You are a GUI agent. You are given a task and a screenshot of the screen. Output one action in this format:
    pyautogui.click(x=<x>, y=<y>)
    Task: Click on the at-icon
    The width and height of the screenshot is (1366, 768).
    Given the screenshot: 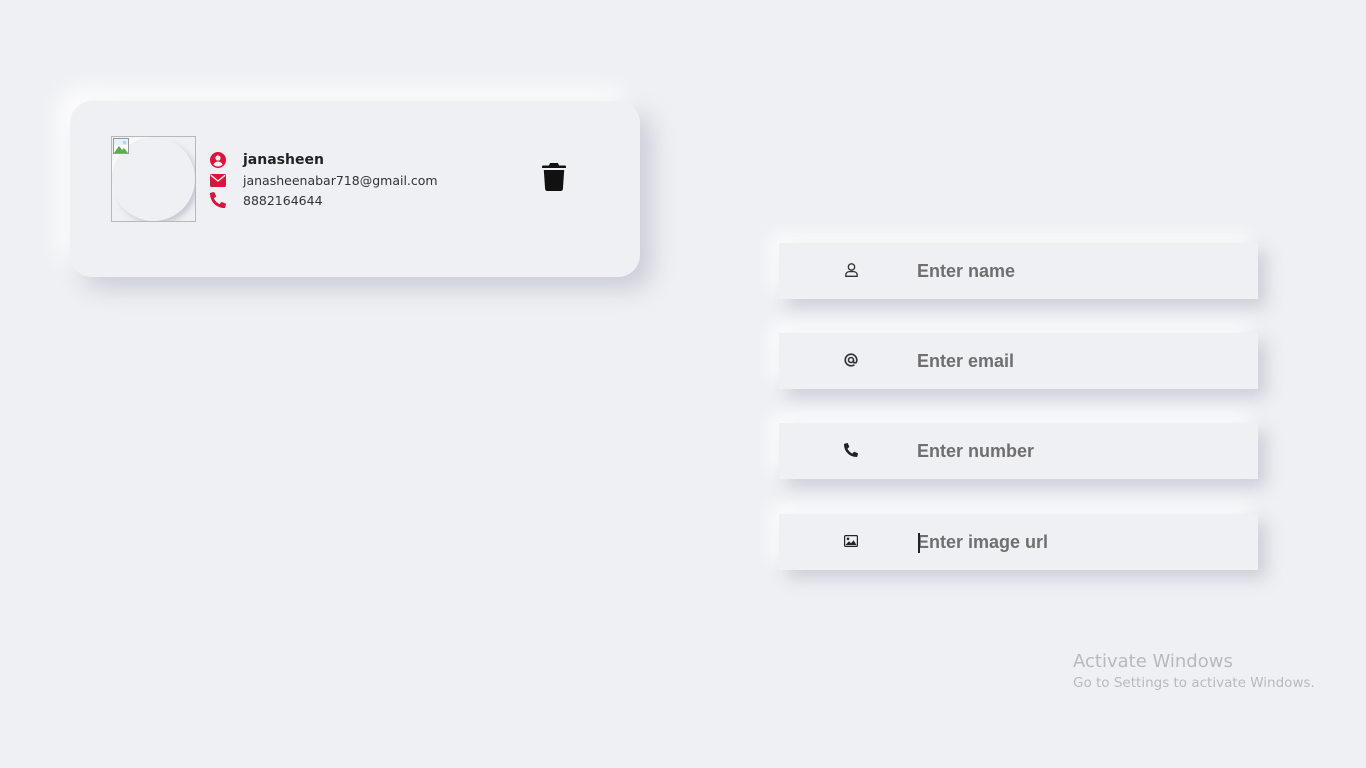 What is the action you would take?
    pyautogui.click(x=851, y=360)
    